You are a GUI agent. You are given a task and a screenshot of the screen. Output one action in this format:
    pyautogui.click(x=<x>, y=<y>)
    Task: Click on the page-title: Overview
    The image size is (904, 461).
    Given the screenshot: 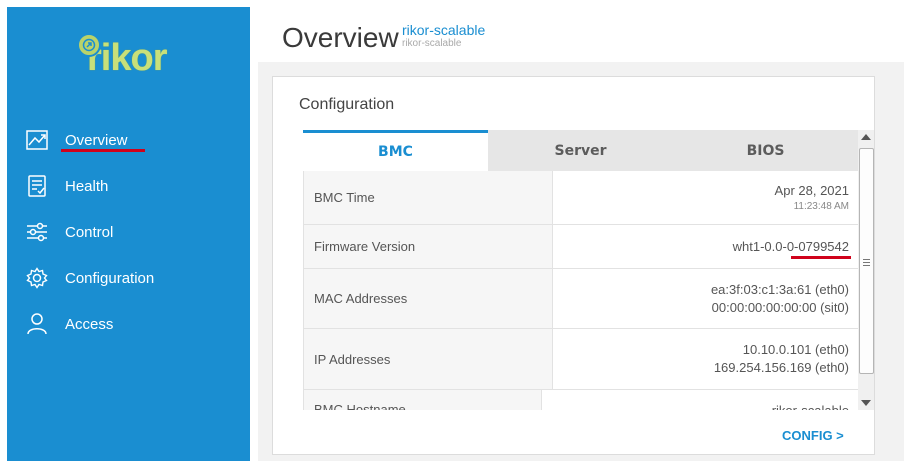 What is the action you would take?
    pyautogui.click(x=340, y=37)
    